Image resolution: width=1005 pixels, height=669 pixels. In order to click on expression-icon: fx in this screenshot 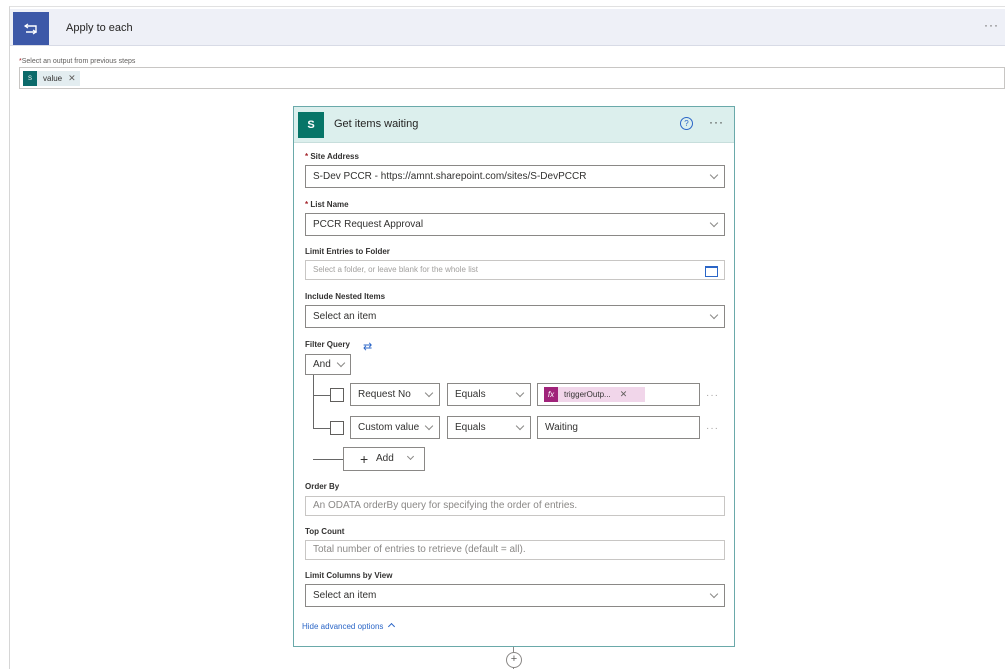, I will do `click(551, 394)`.